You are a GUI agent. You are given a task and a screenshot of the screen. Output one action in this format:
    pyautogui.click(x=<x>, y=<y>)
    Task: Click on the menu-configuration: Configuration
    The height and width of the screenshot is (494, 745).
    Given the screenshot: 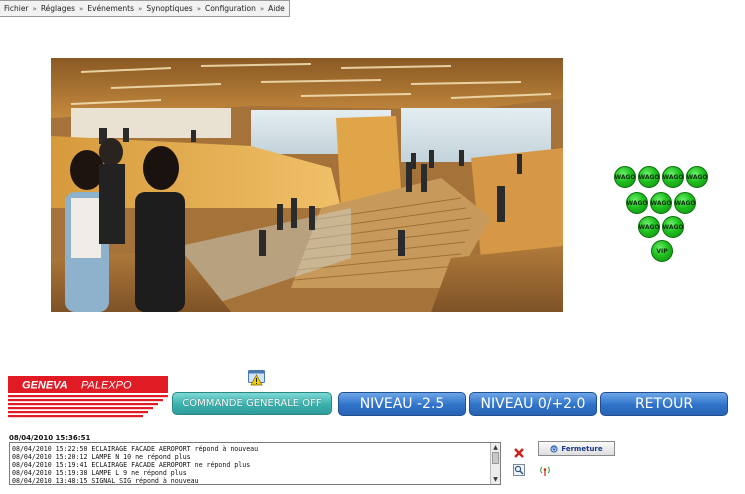 What is the action you would take?
    pyautogui.click(x=230, y=8)
    